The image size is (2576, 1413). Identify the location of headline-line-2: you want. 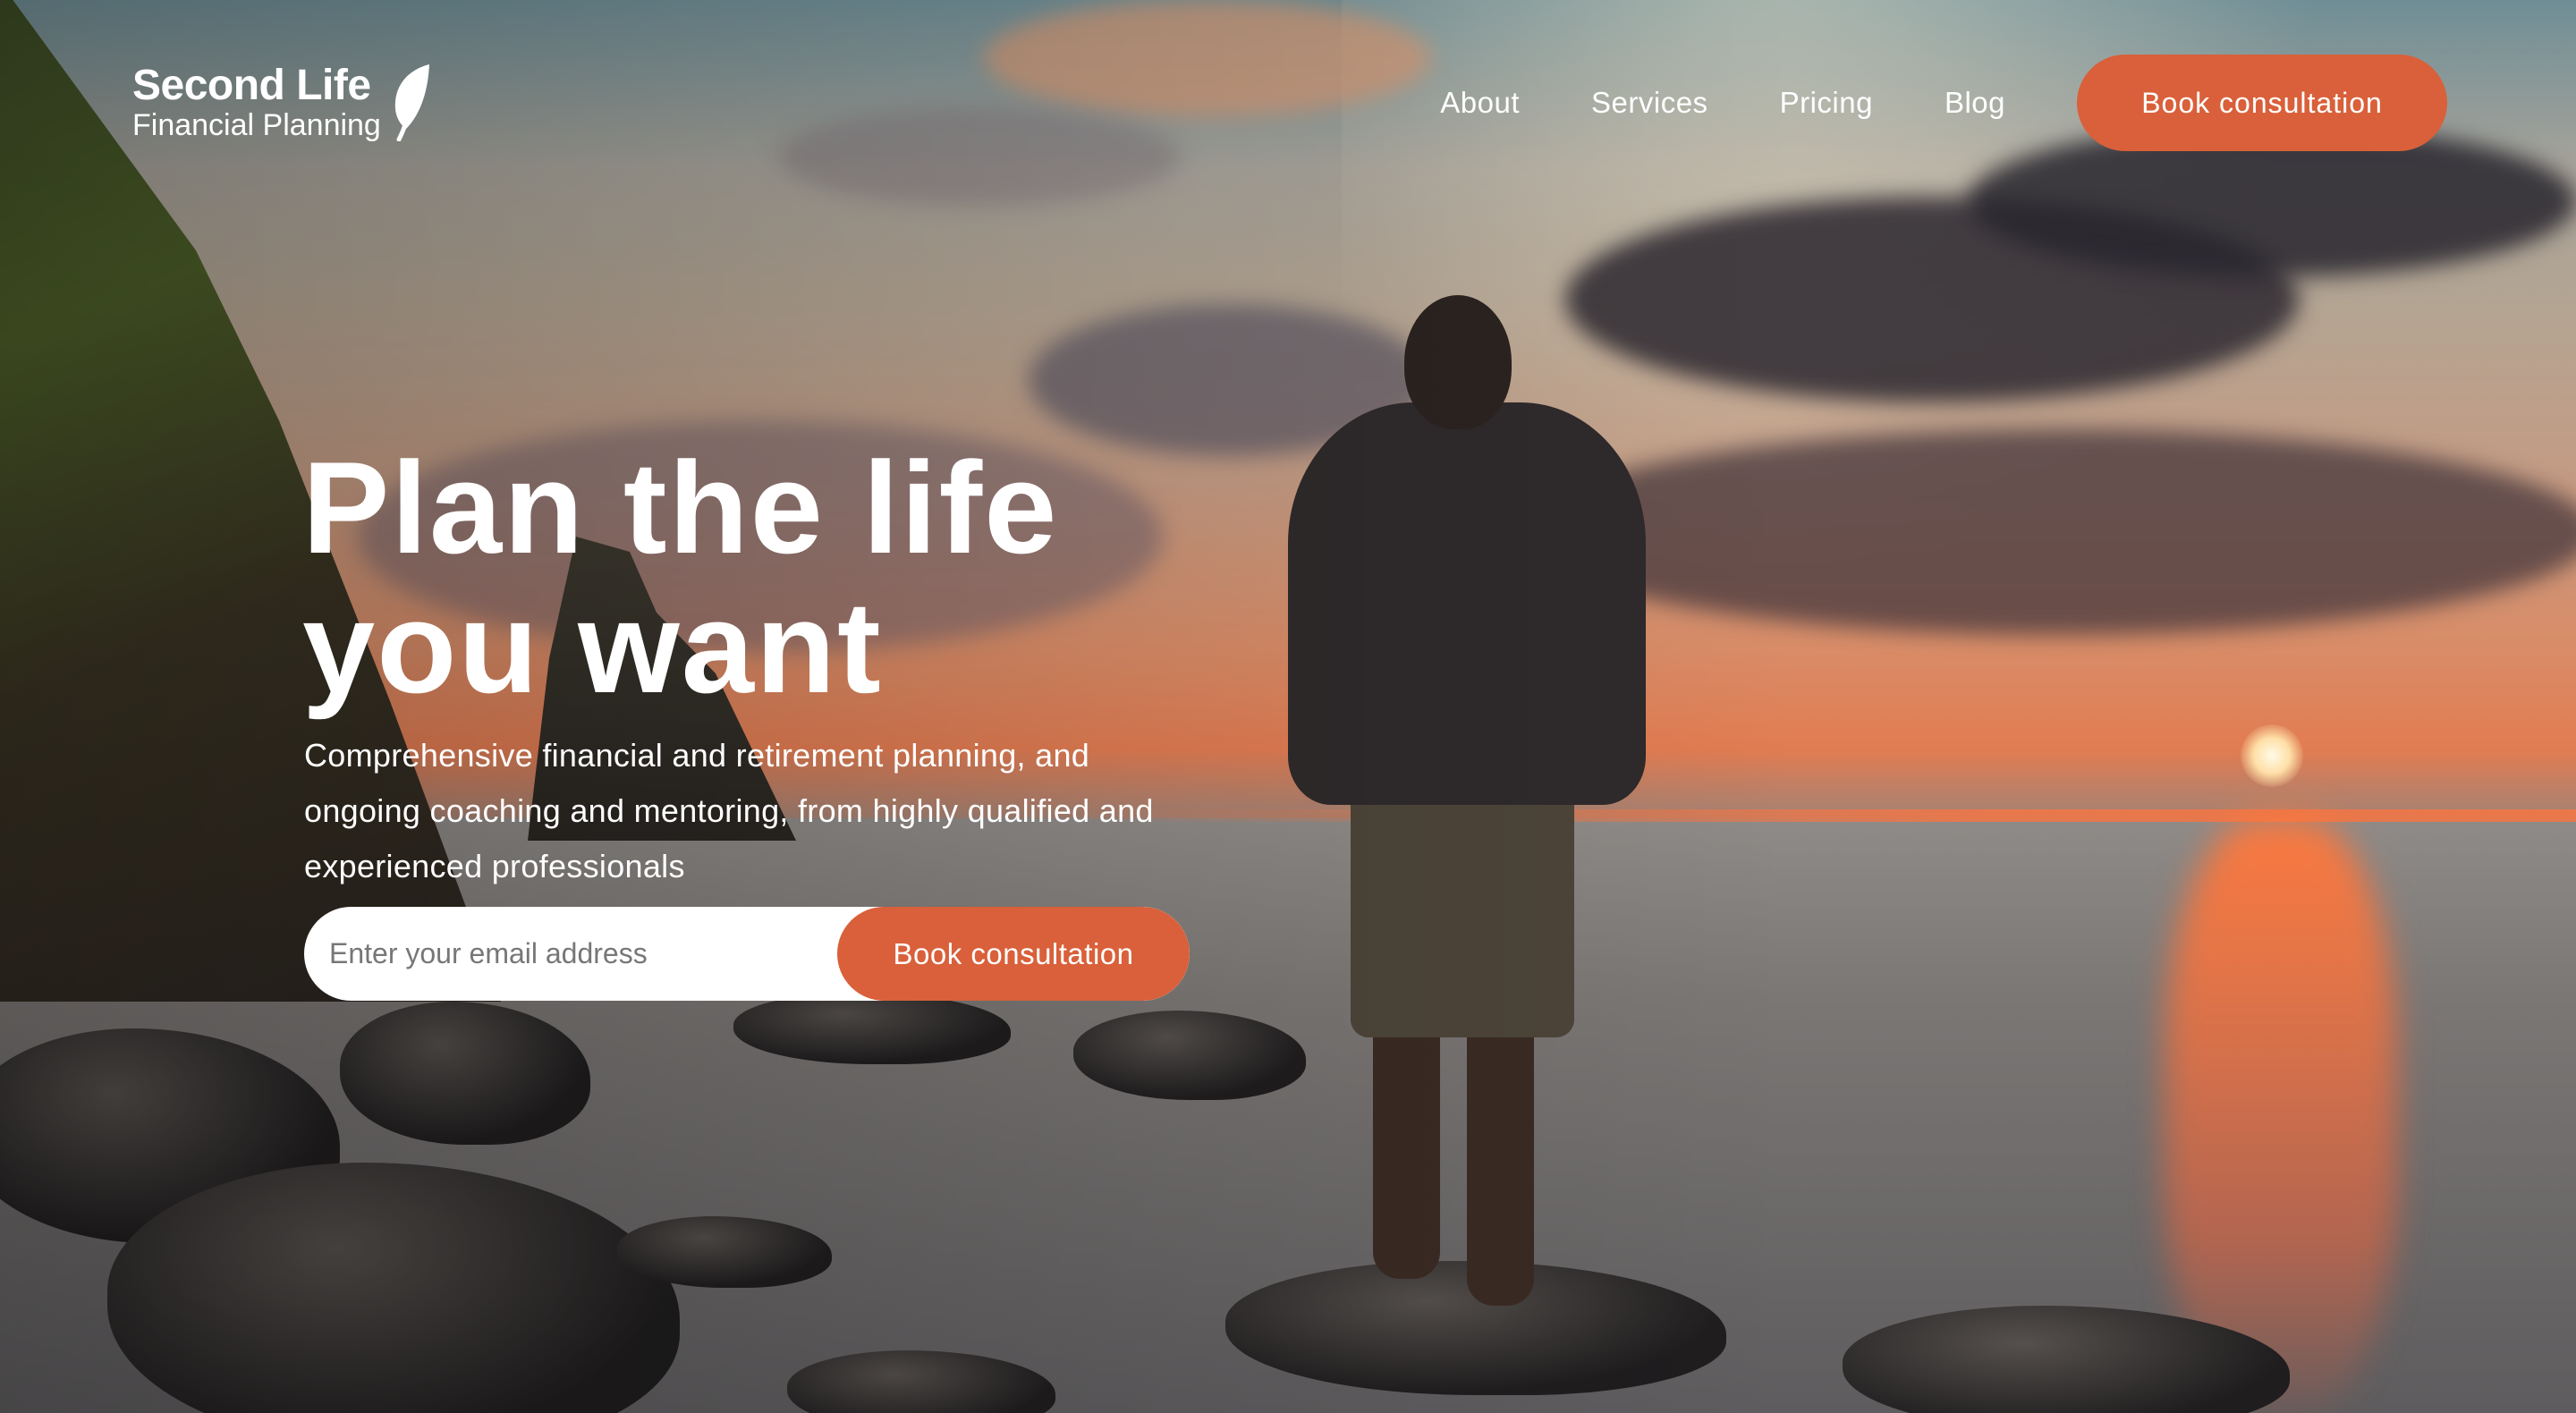
(592, 647).